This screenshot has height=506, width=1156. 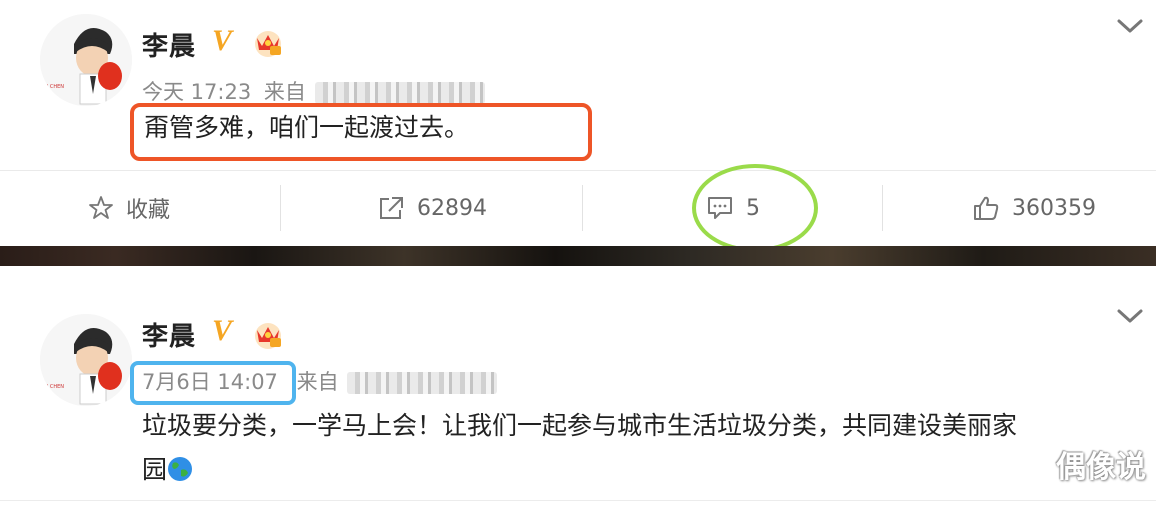 I want to click on post-text: 垃圾要分类，一学马上会！让我们一起参与城市生活垃圾分类，共同建设美丽家 园, so click(x=579, y=448).